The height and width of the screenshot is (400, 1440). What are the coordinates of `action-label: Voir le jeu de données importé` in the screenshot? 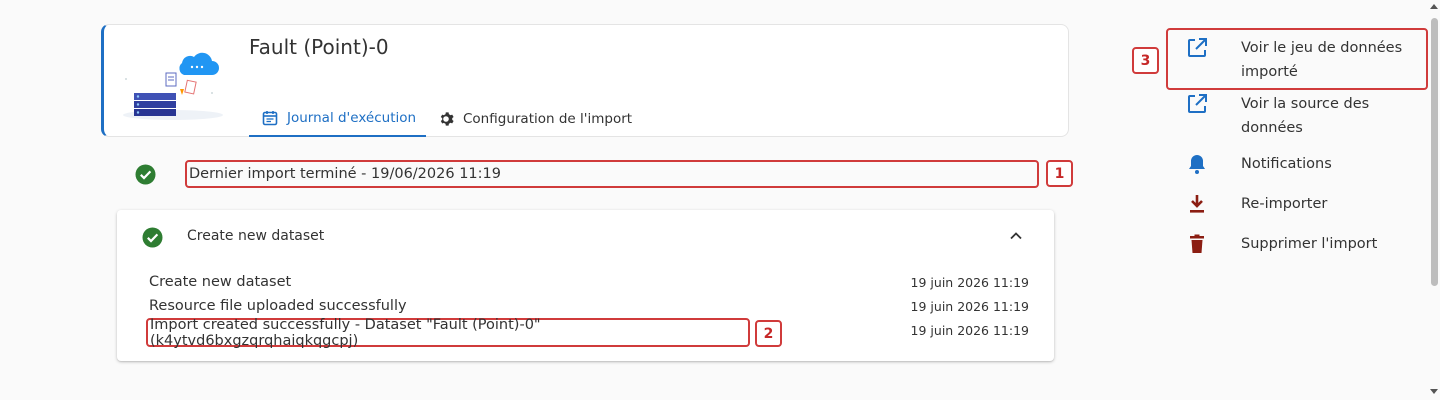 It's located at (1322, 60).